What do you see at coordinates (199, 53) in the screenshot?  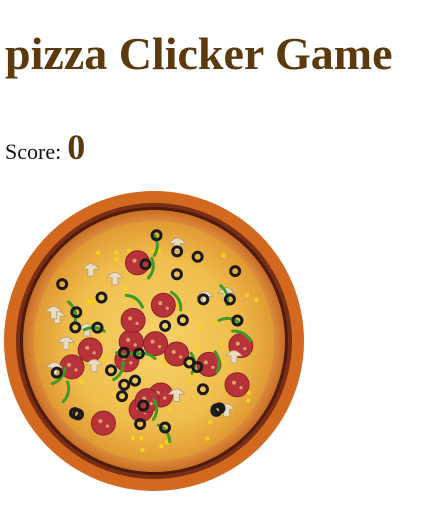 I see `game-title: pizza Clicker Game` at bounding box center [199, 53].